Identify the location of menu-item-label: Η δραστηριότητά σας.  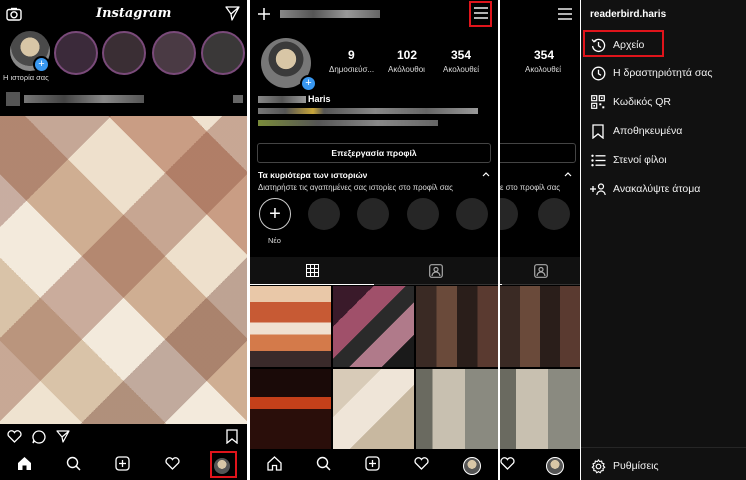
(663, 73).